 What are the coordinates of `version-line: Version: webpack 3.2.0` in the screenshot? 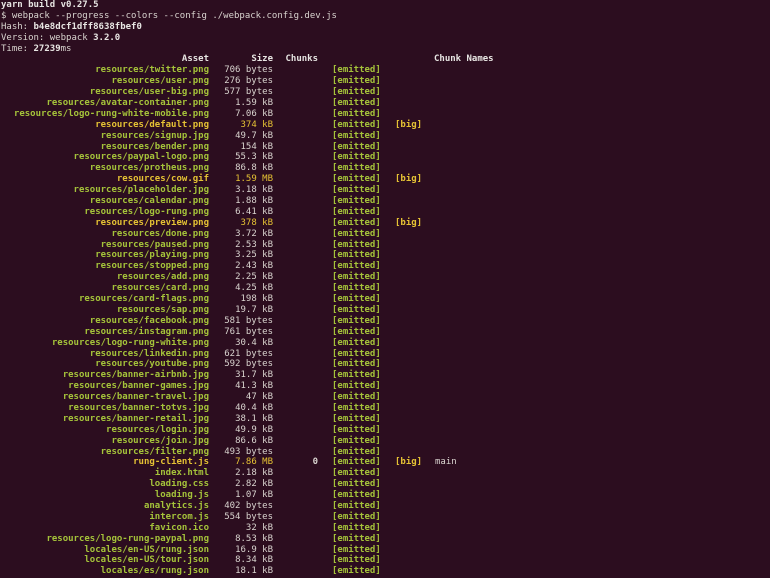 It's located at (385, 38).